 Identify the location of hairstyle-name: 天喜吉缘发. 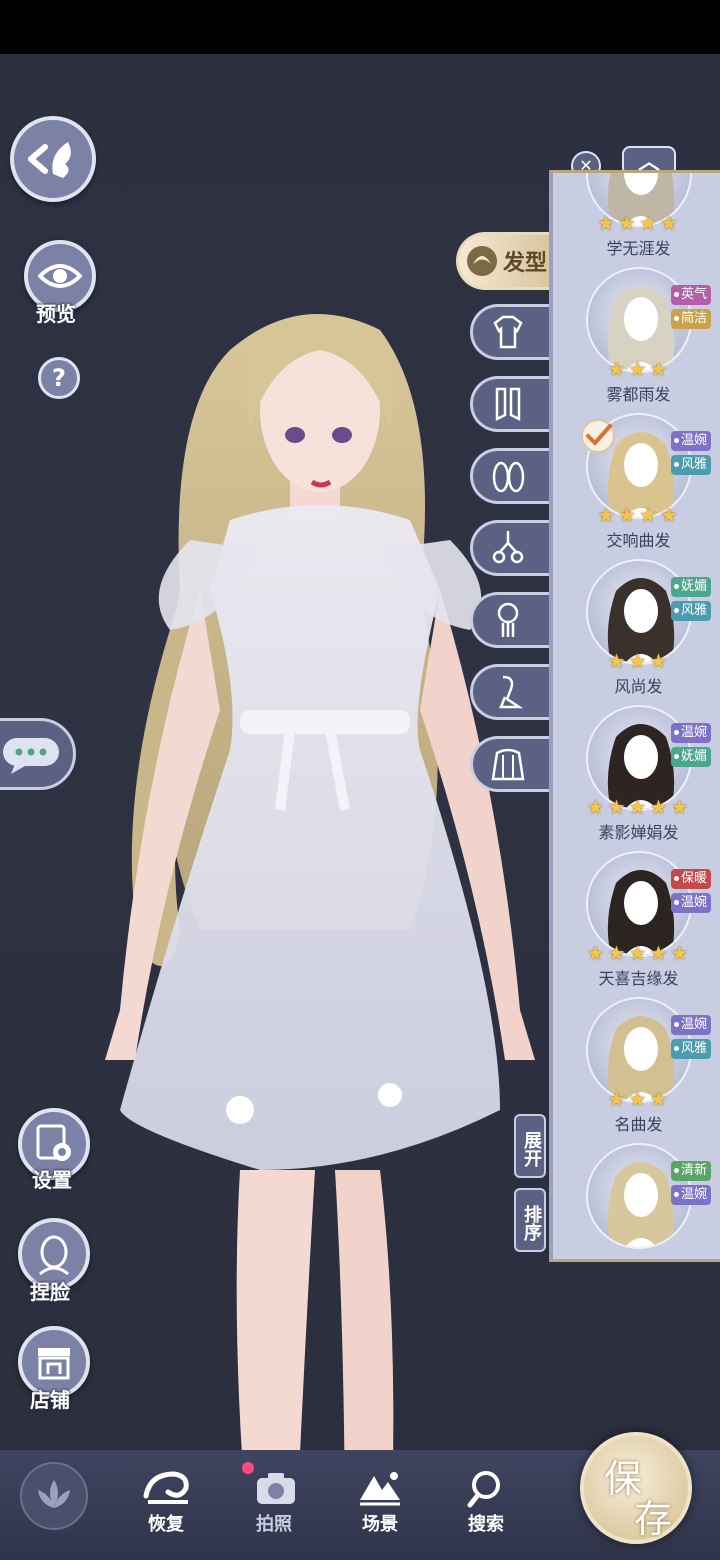
(638, 978).